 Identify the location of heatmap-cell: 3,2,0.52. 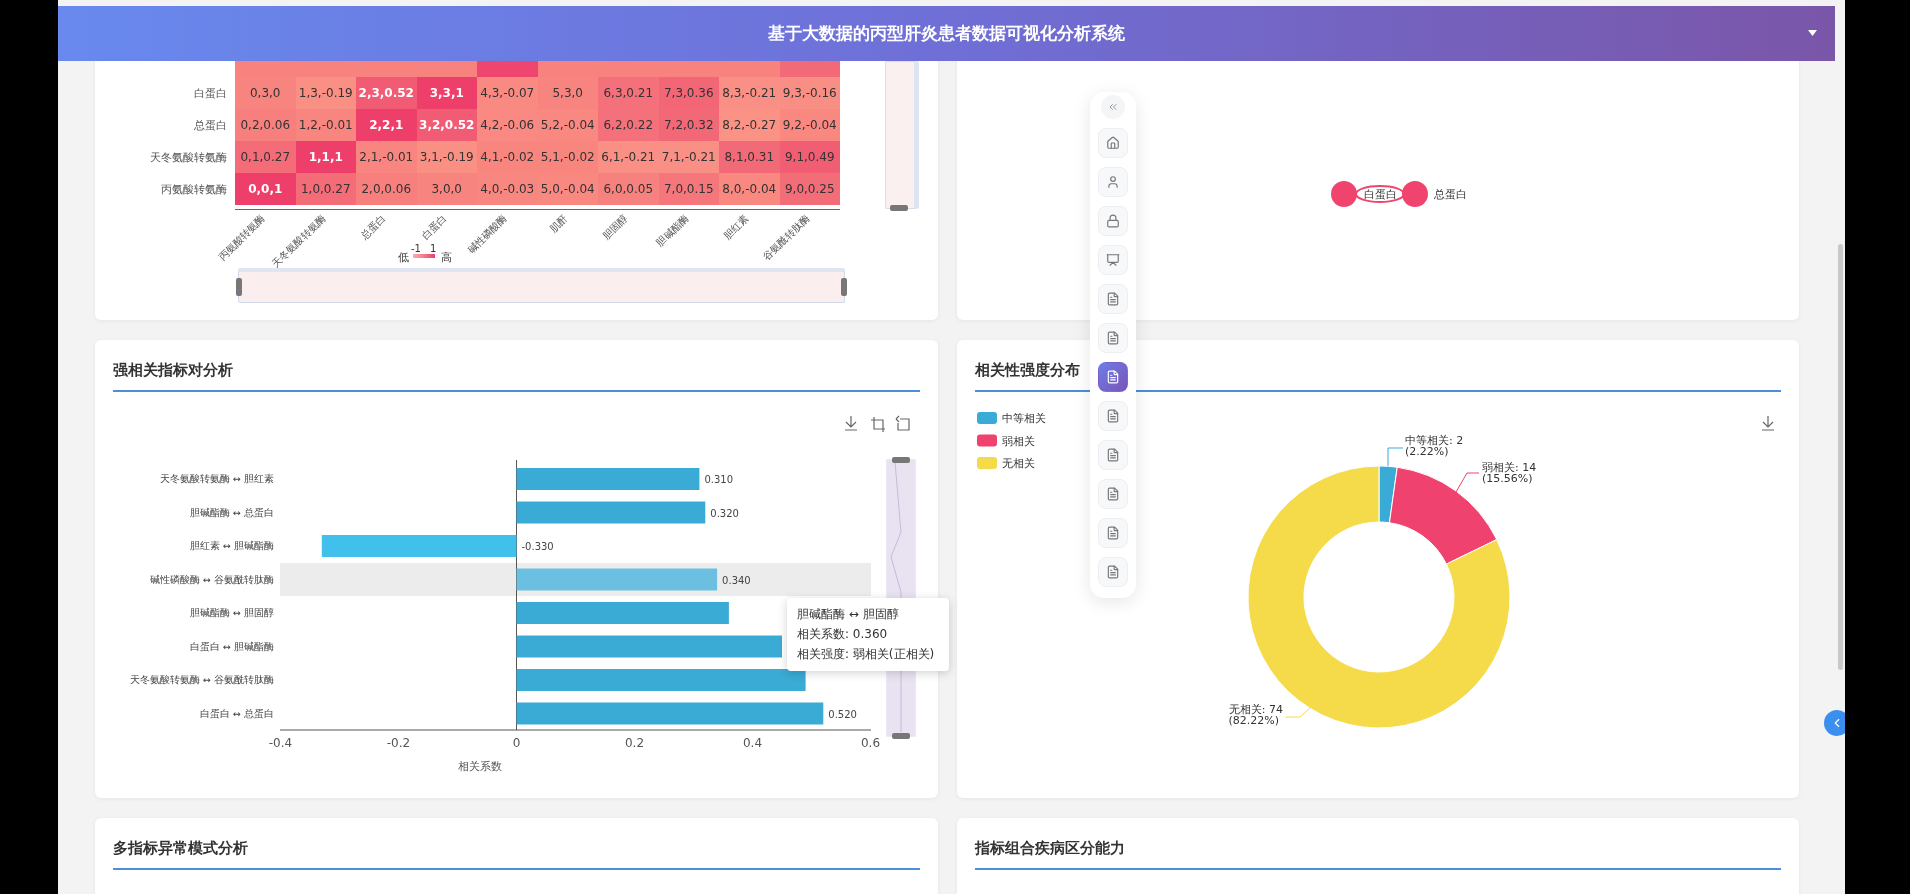
(446, 125).